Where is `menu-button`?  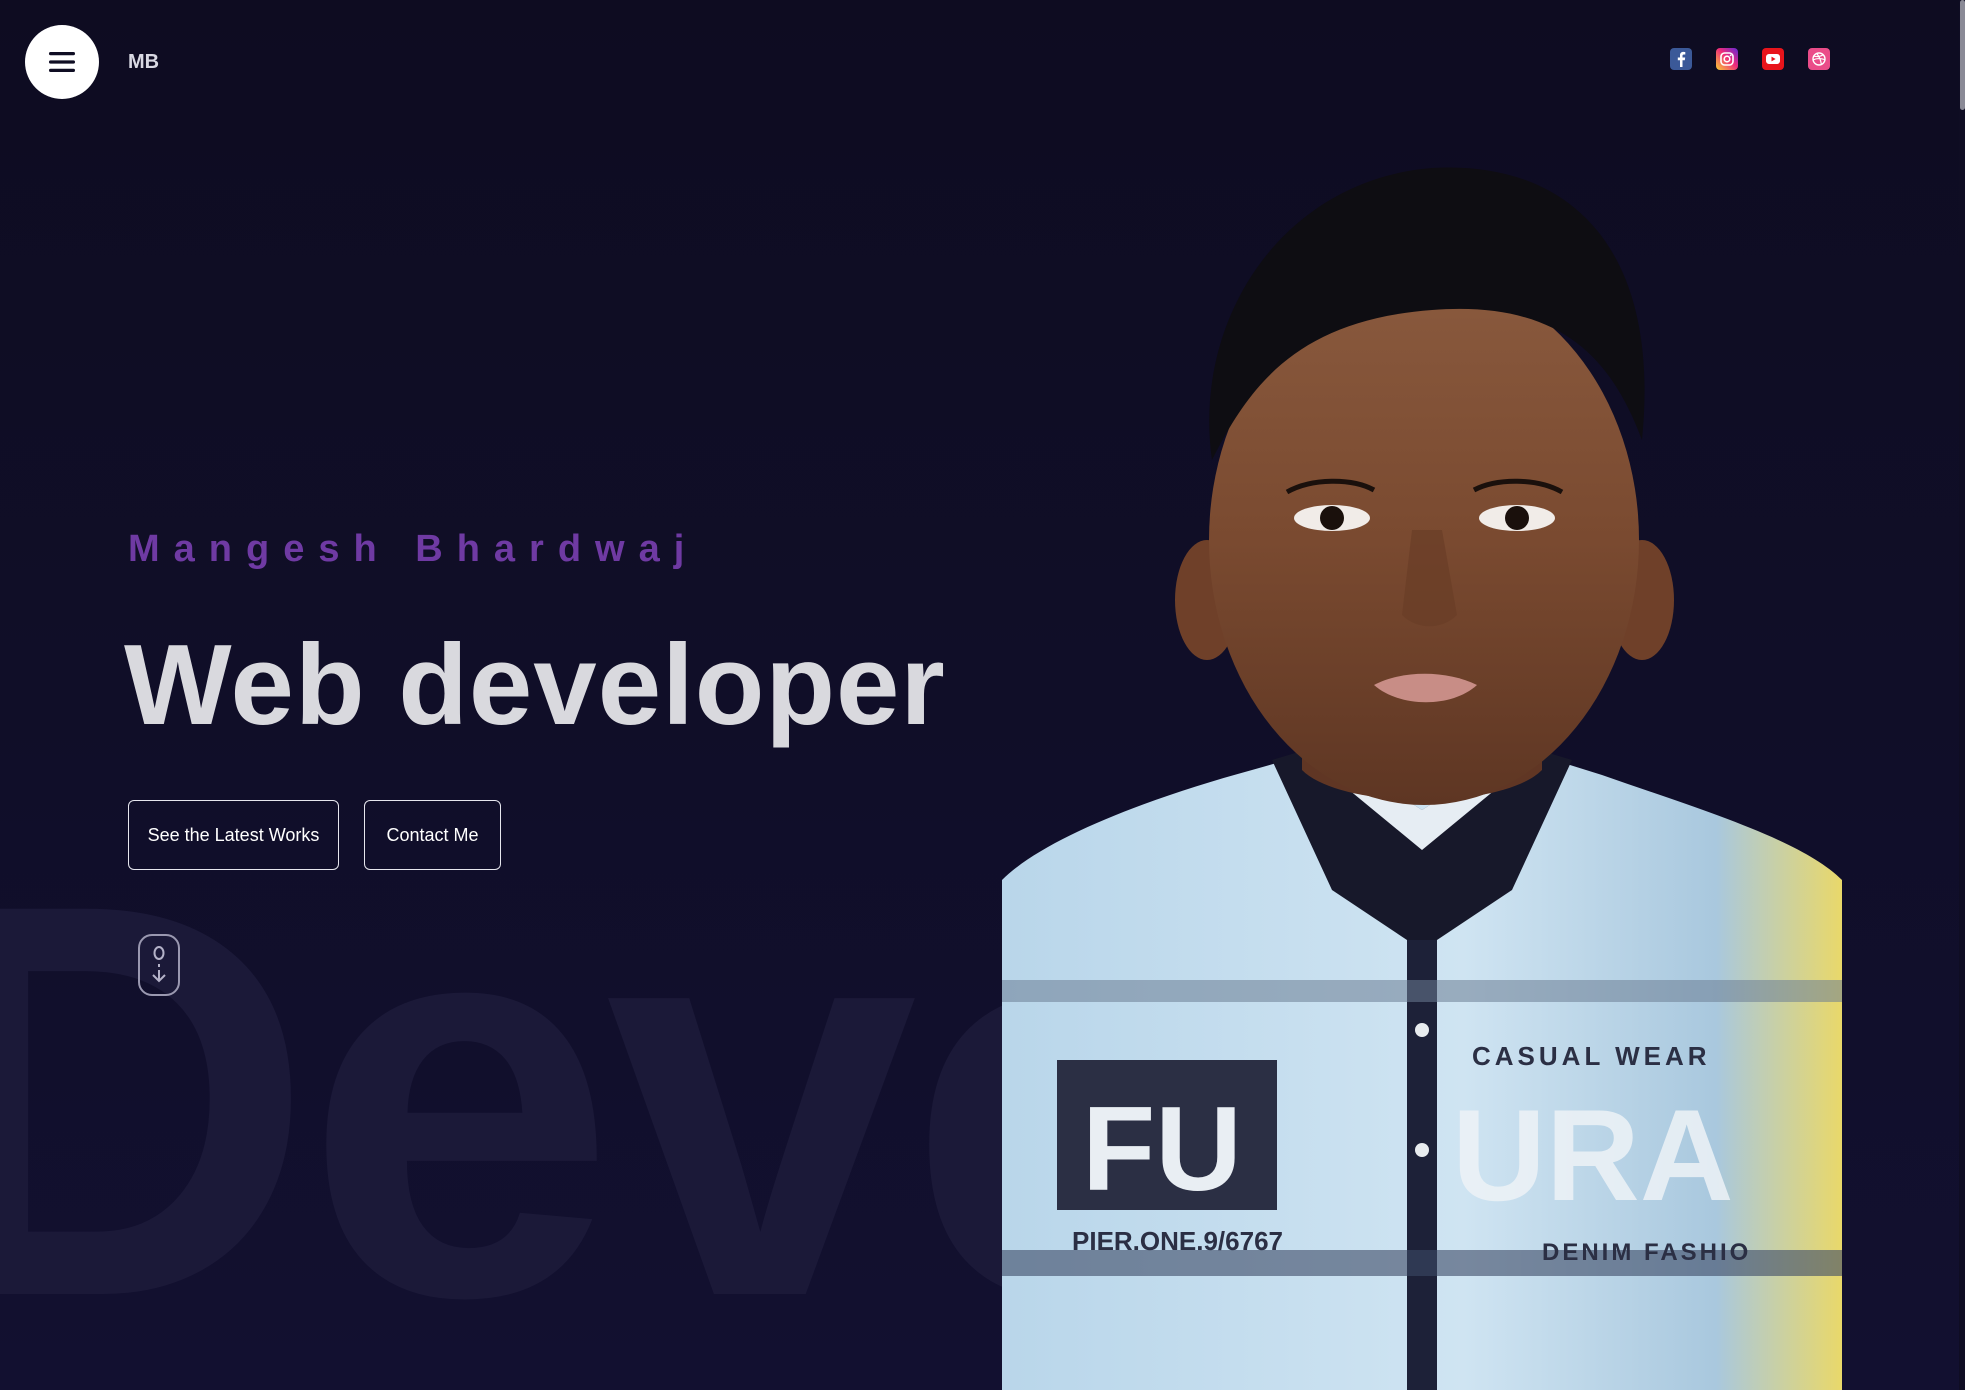
menu-button is located at coordinates (62, 62).